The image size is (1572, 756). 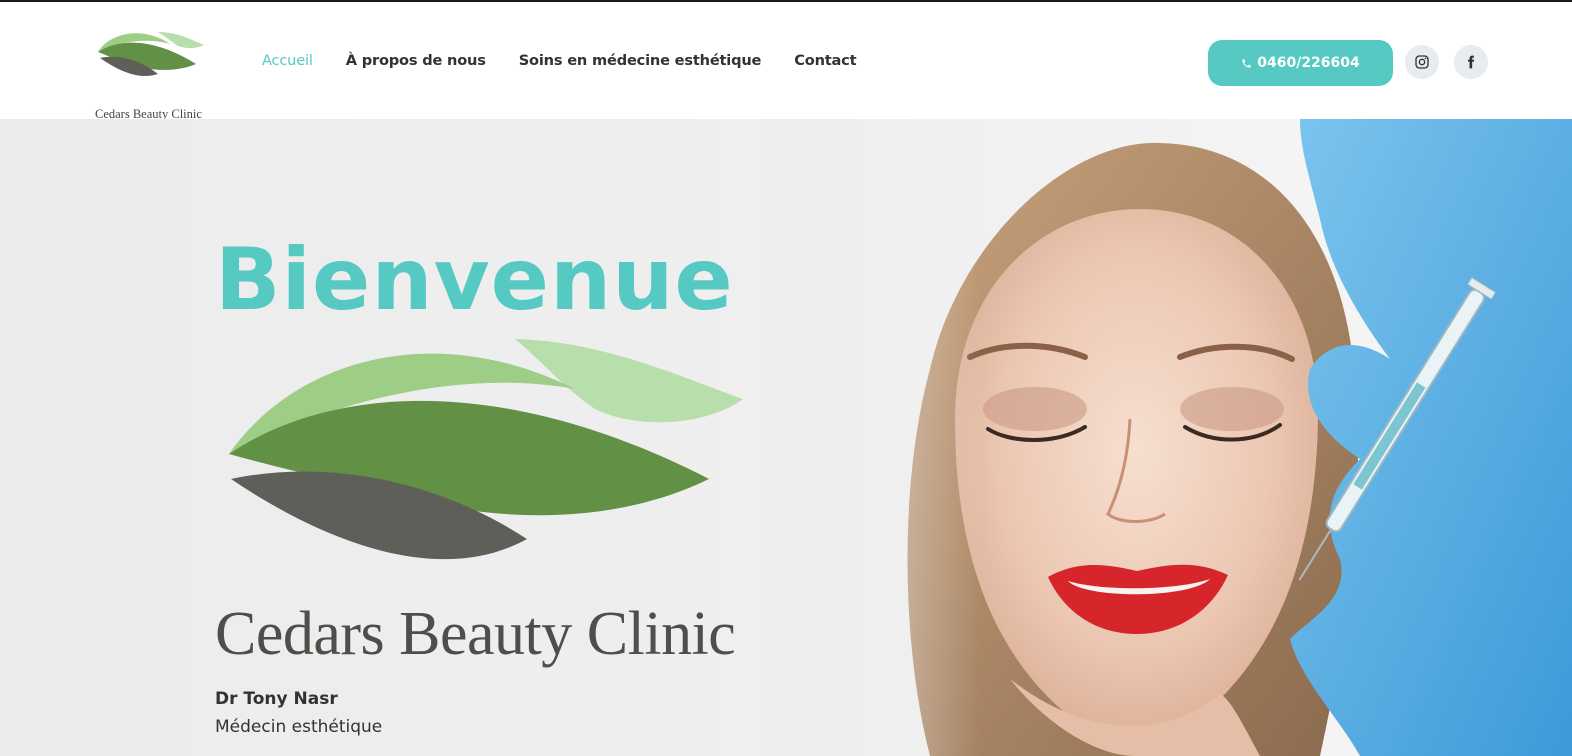 I want to click on nav-item-contact: Contact, so click(x=825, y=60).